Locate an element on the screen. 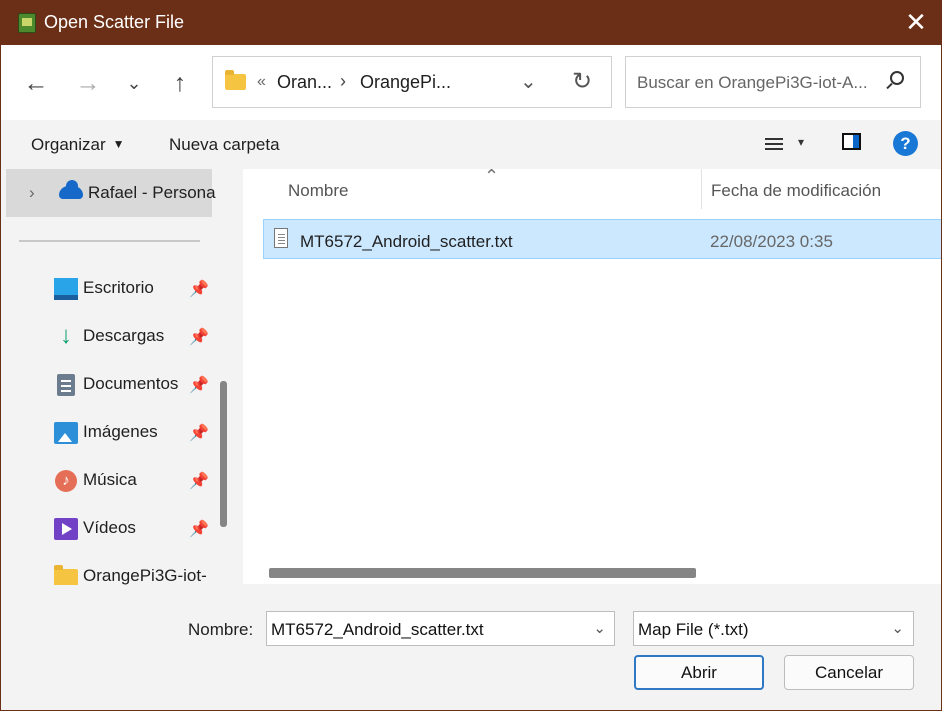  videos-icon is located at coordinates (66, 529).